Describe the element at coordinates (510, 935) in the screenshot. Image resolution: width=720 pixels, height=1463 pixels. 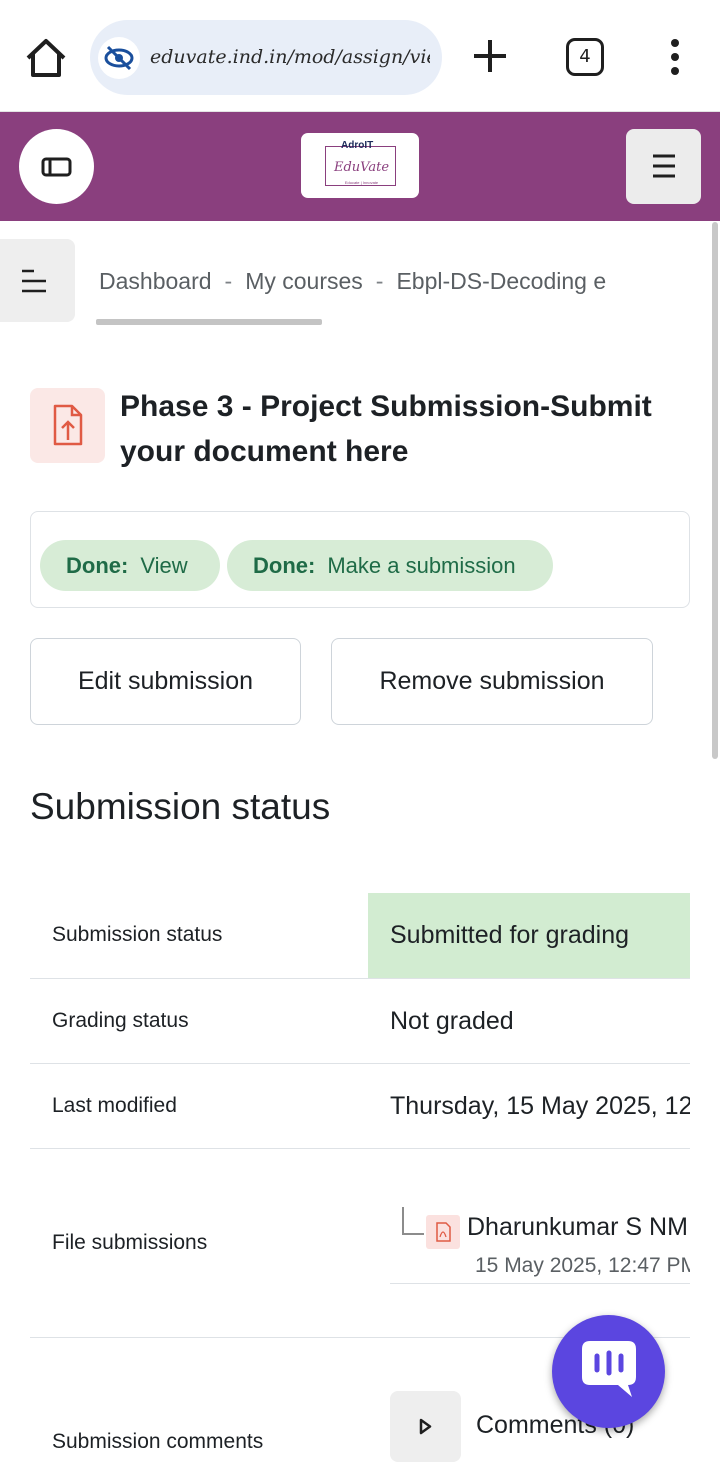
I see `submission-status-value: Submitted for grading` at that location.